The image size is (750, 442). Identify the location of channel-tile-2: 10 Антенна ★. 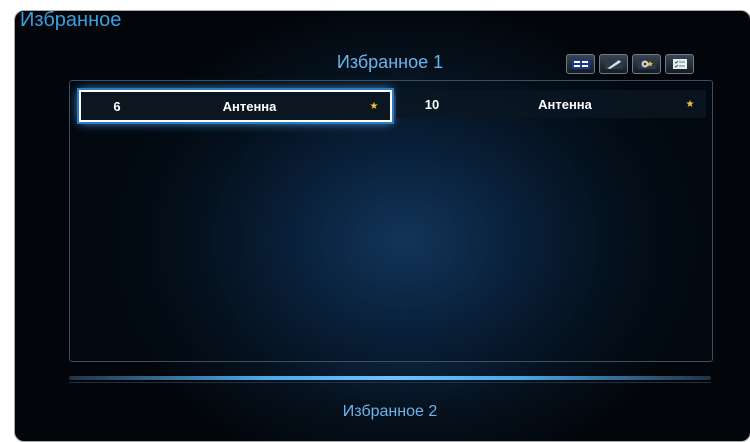
(551, 104).